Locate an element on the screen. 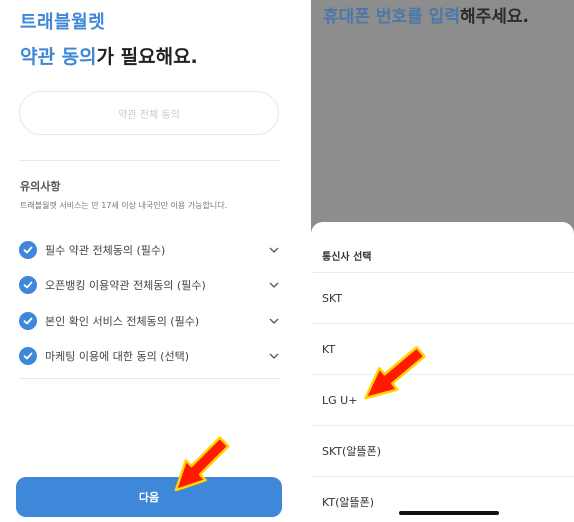 The image size is (574, 522). page-title: 약관 동의가 필요해요. is located at coordinates (109, 55).